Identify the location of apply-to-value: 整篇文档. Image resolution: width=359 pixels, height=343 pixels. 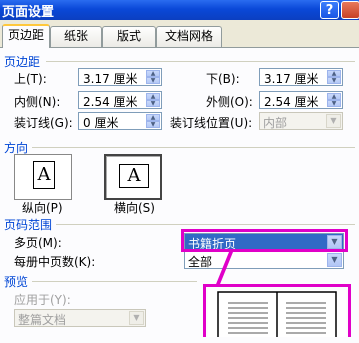
(42, 320).